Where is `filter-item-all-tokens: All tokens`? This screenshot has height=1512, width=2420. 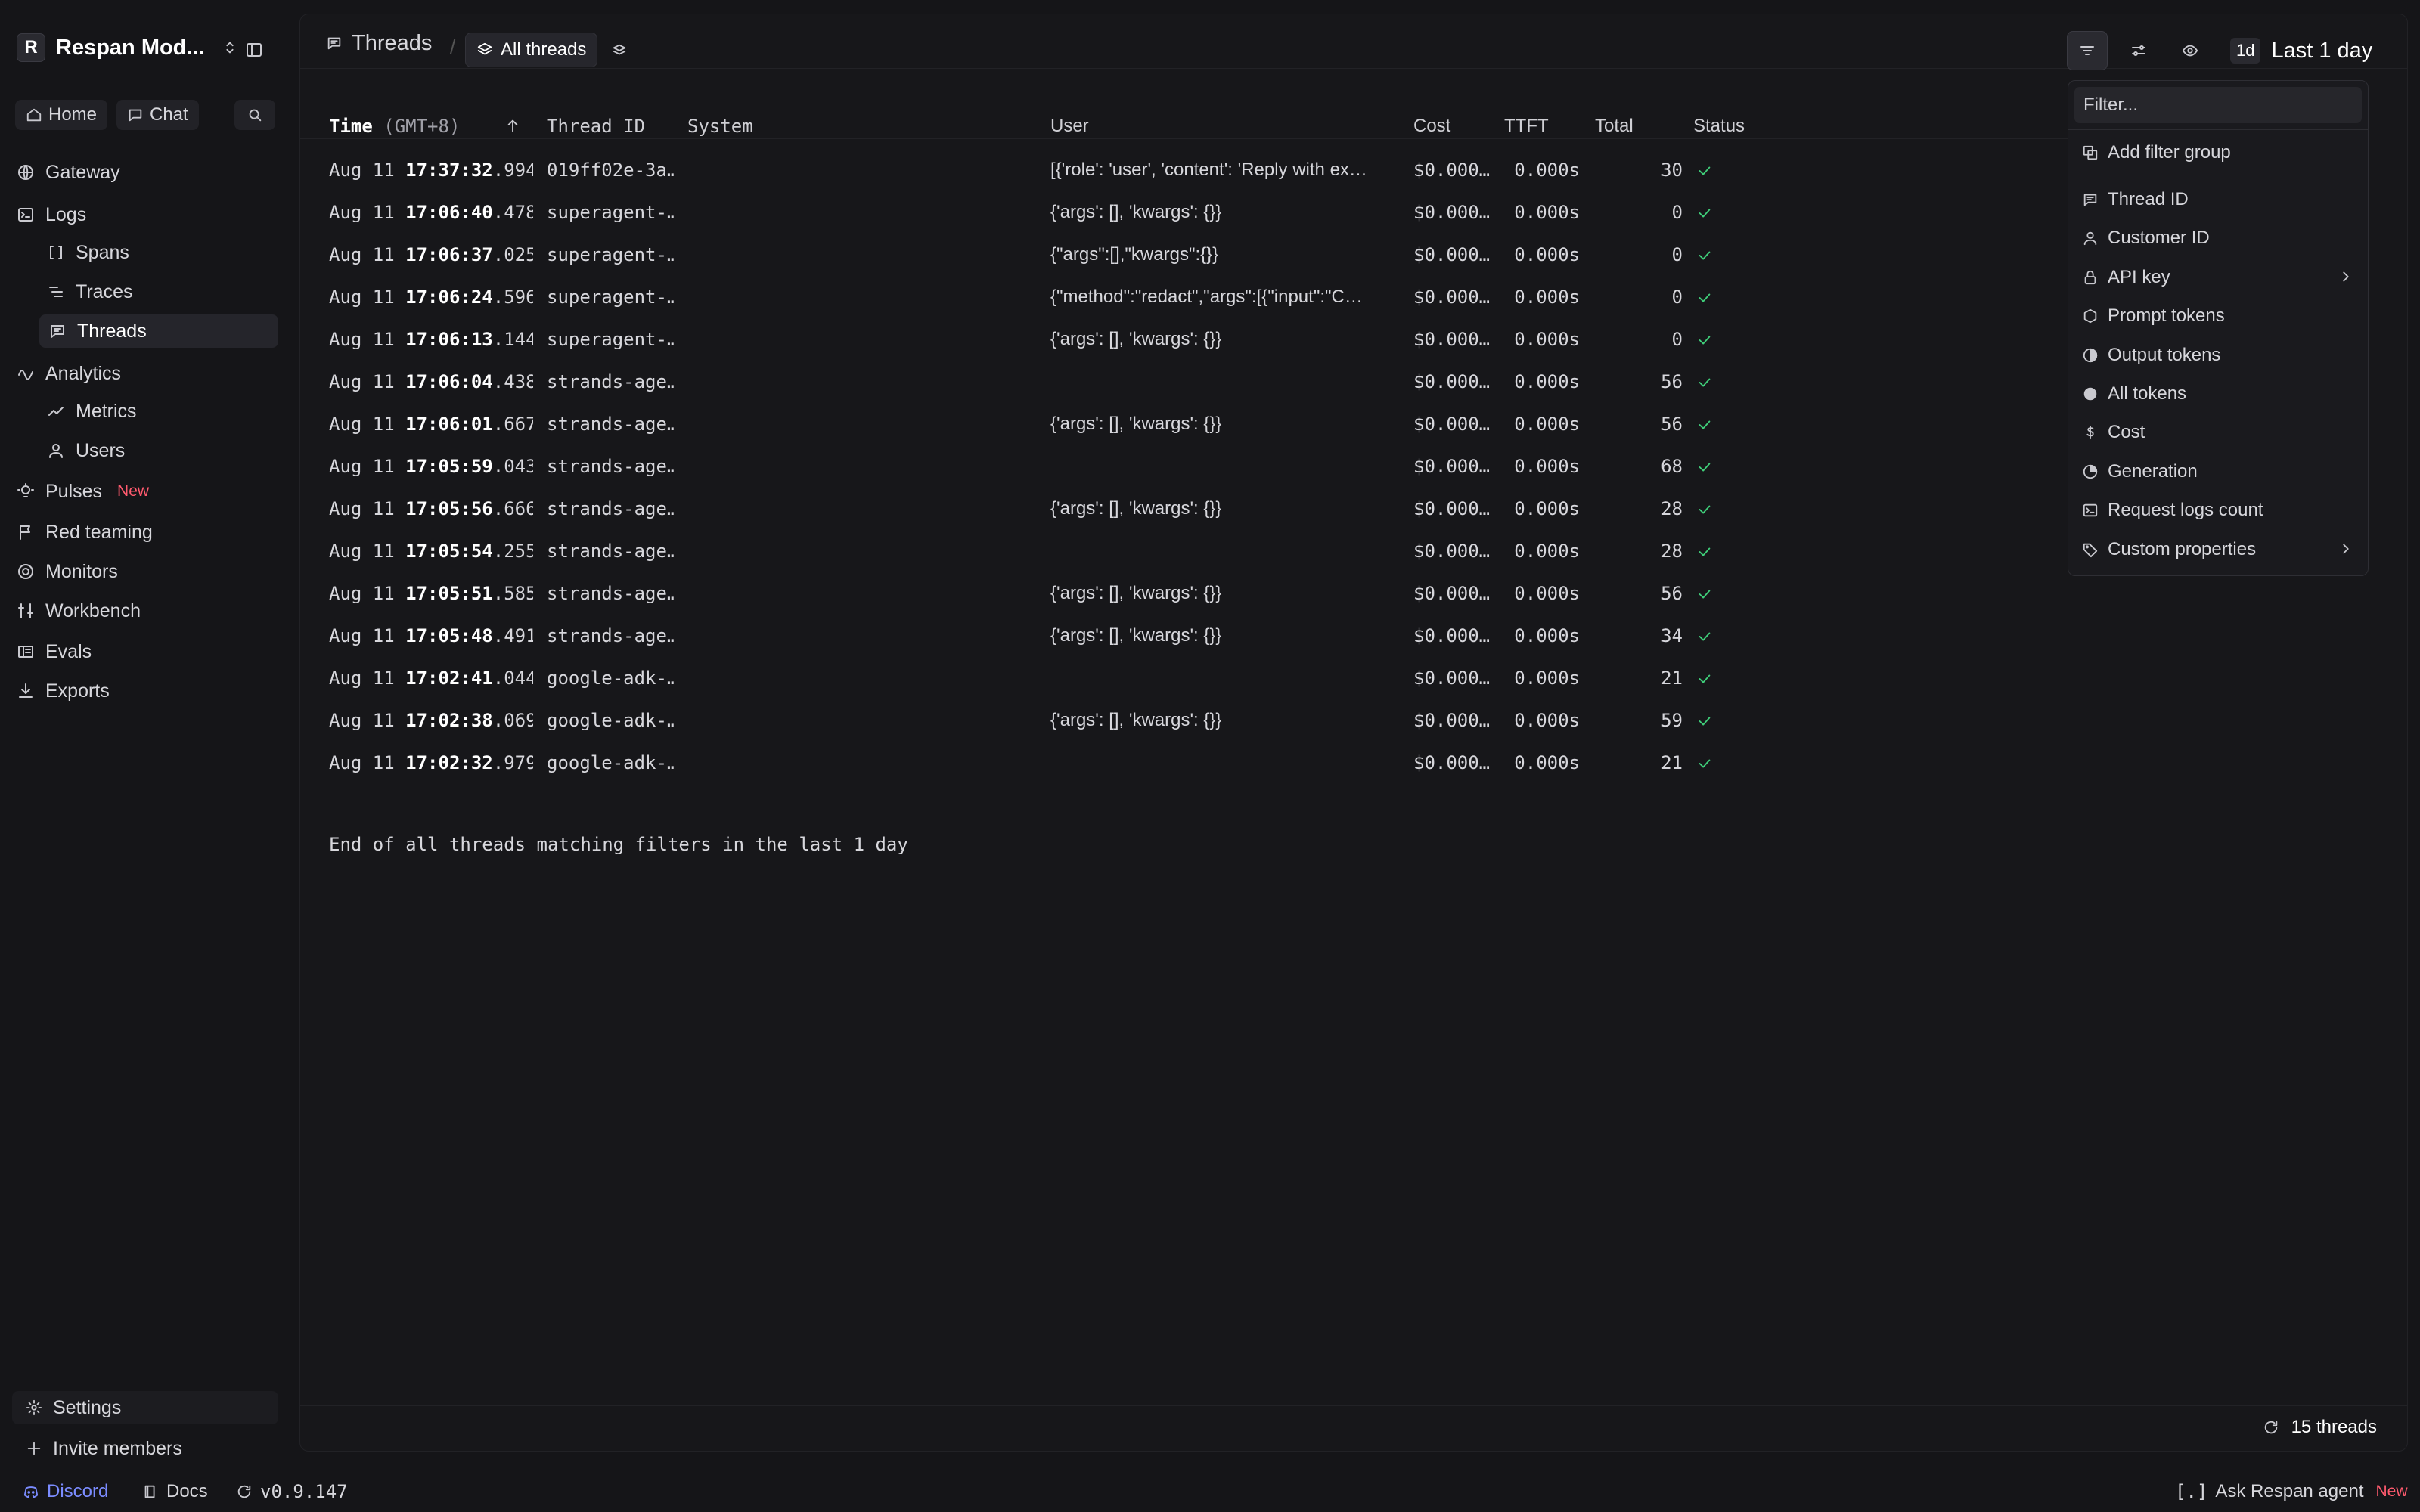 filter-item-all-tokens: All tokens is located at coordinates (2218, 393).